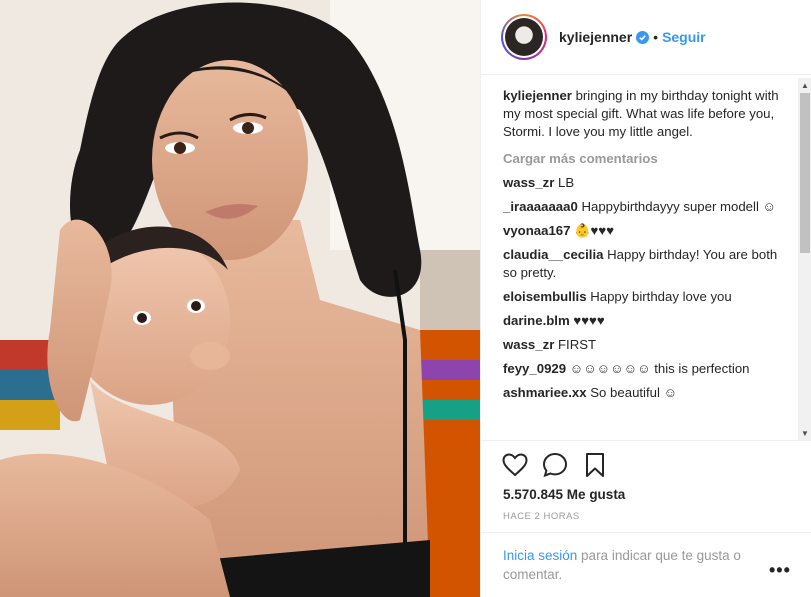 This screenshot has width=811, height=597. I want to click on comment-username: darine.blm, so click(536, 320).